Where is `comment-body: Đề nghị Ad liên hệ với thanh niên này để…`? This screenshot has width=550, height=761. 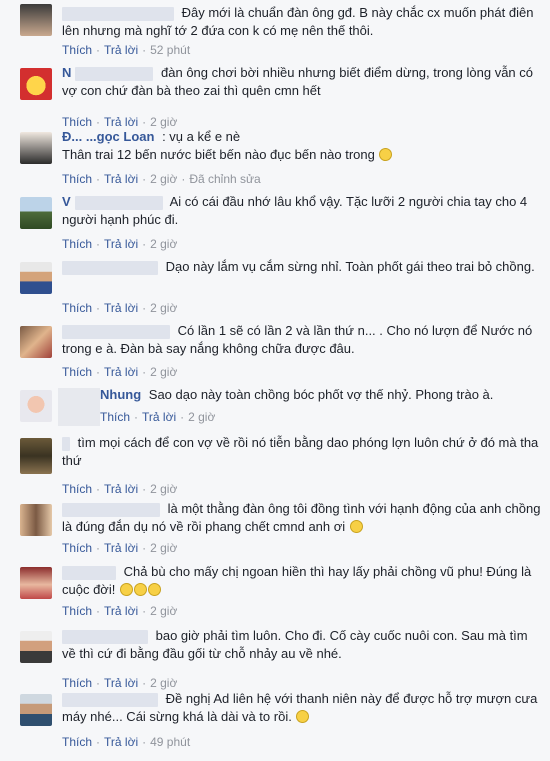 comment-body: Đề nghị Ad liên hệ với thanh niên này để… is located at coordinates (302, 708).